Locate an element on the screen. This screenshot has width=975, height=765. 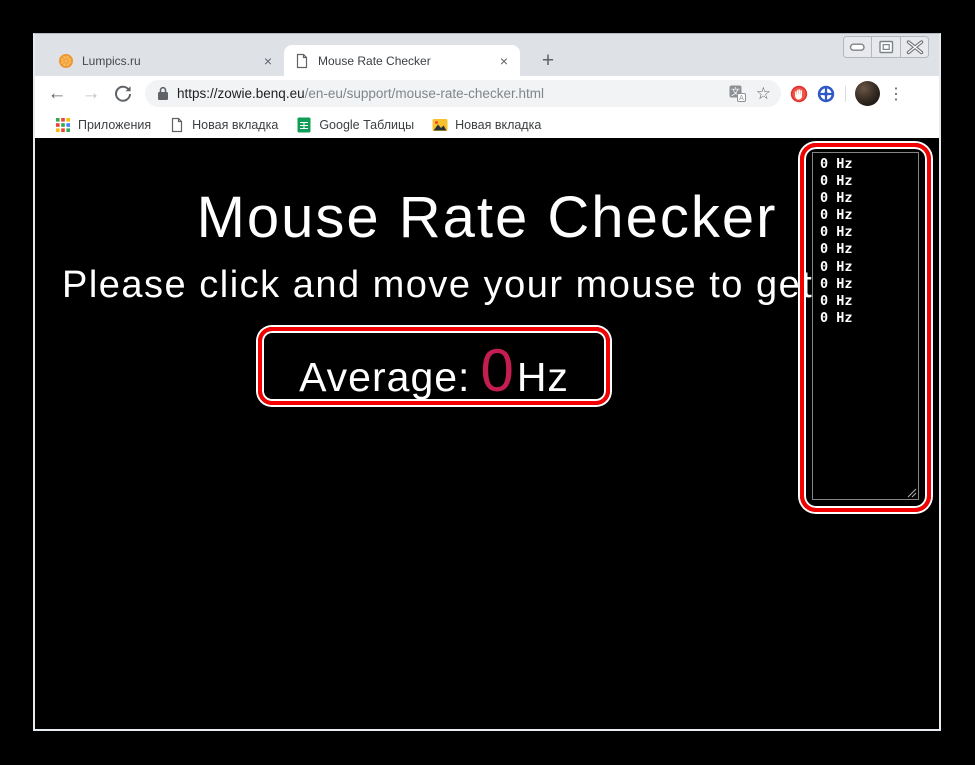
bookmark-apps: Приложения is located at coordinates (103, 125).